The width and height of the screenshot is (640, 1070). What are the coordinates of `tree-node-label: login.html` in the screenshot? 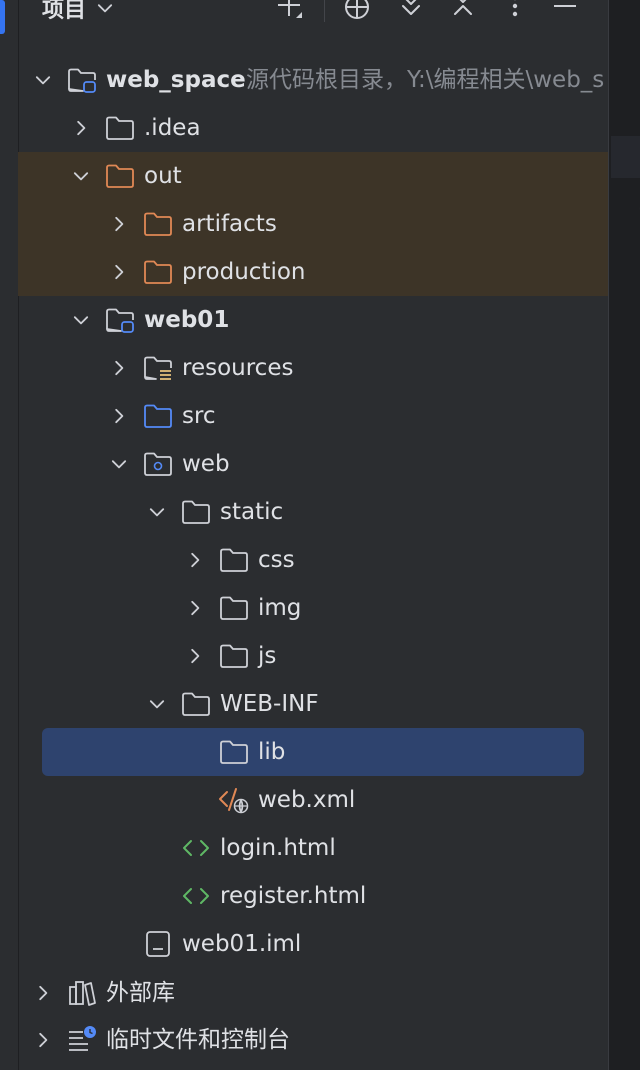 It's located at (278, 848).